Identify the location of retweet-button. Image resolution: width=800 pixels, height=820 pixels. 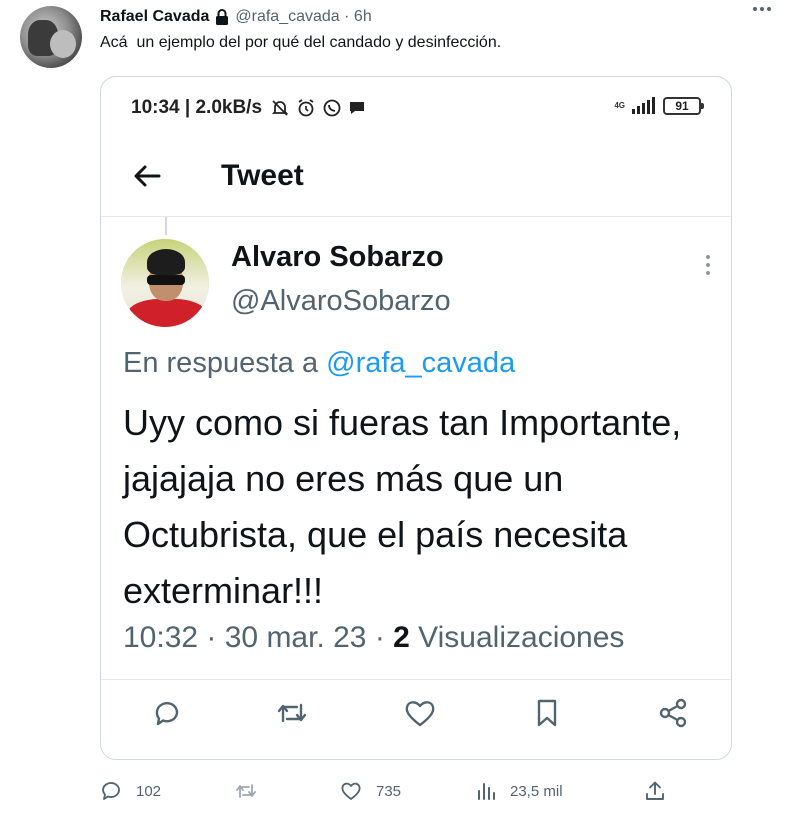
(253, 791).